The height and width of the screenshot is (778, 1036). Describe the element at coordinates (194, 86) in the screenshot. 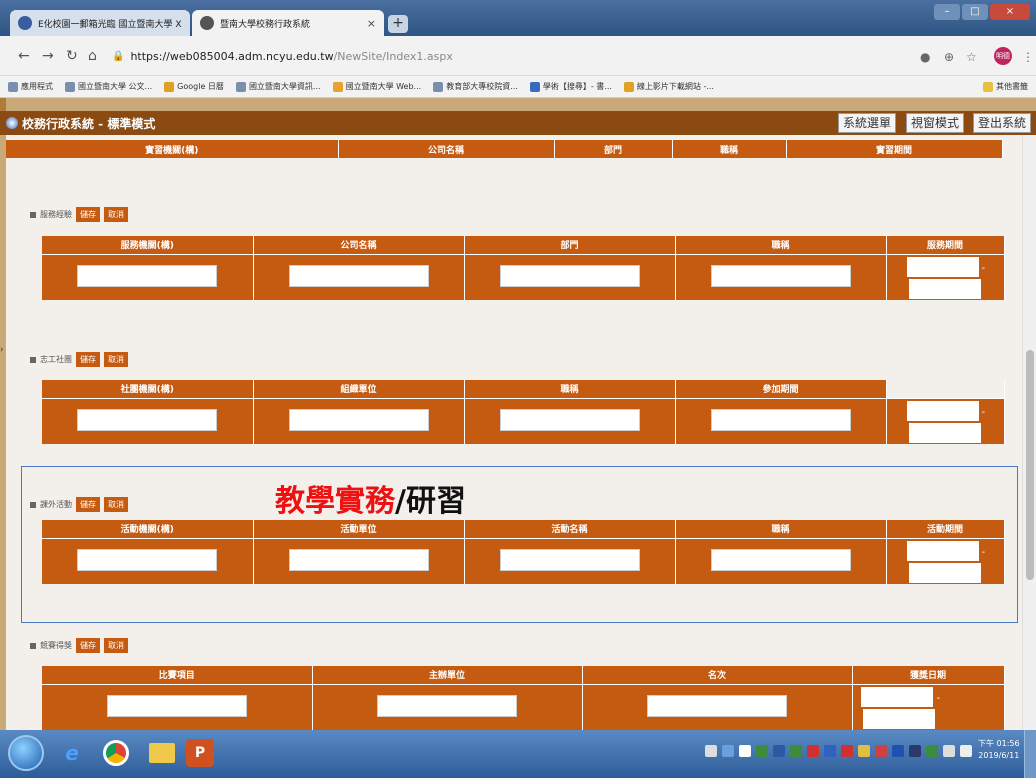

I see `bookmark-item: Google 日曆` at that location.